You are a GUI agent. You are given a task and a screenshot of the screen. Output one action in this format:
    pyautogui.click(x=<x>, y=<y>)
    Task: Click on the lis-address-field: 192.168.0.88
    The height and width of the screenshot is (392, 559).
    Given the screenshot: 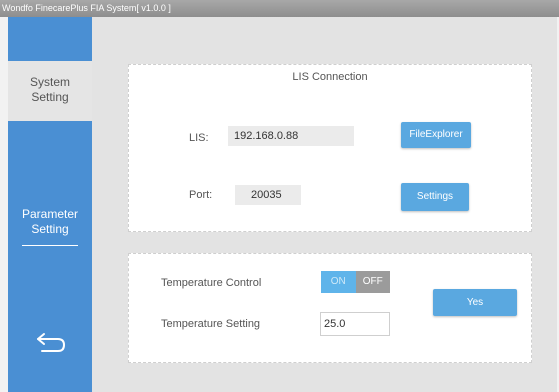 What is the action you would take?
    pyautogui.click(x=291, y=136)
    